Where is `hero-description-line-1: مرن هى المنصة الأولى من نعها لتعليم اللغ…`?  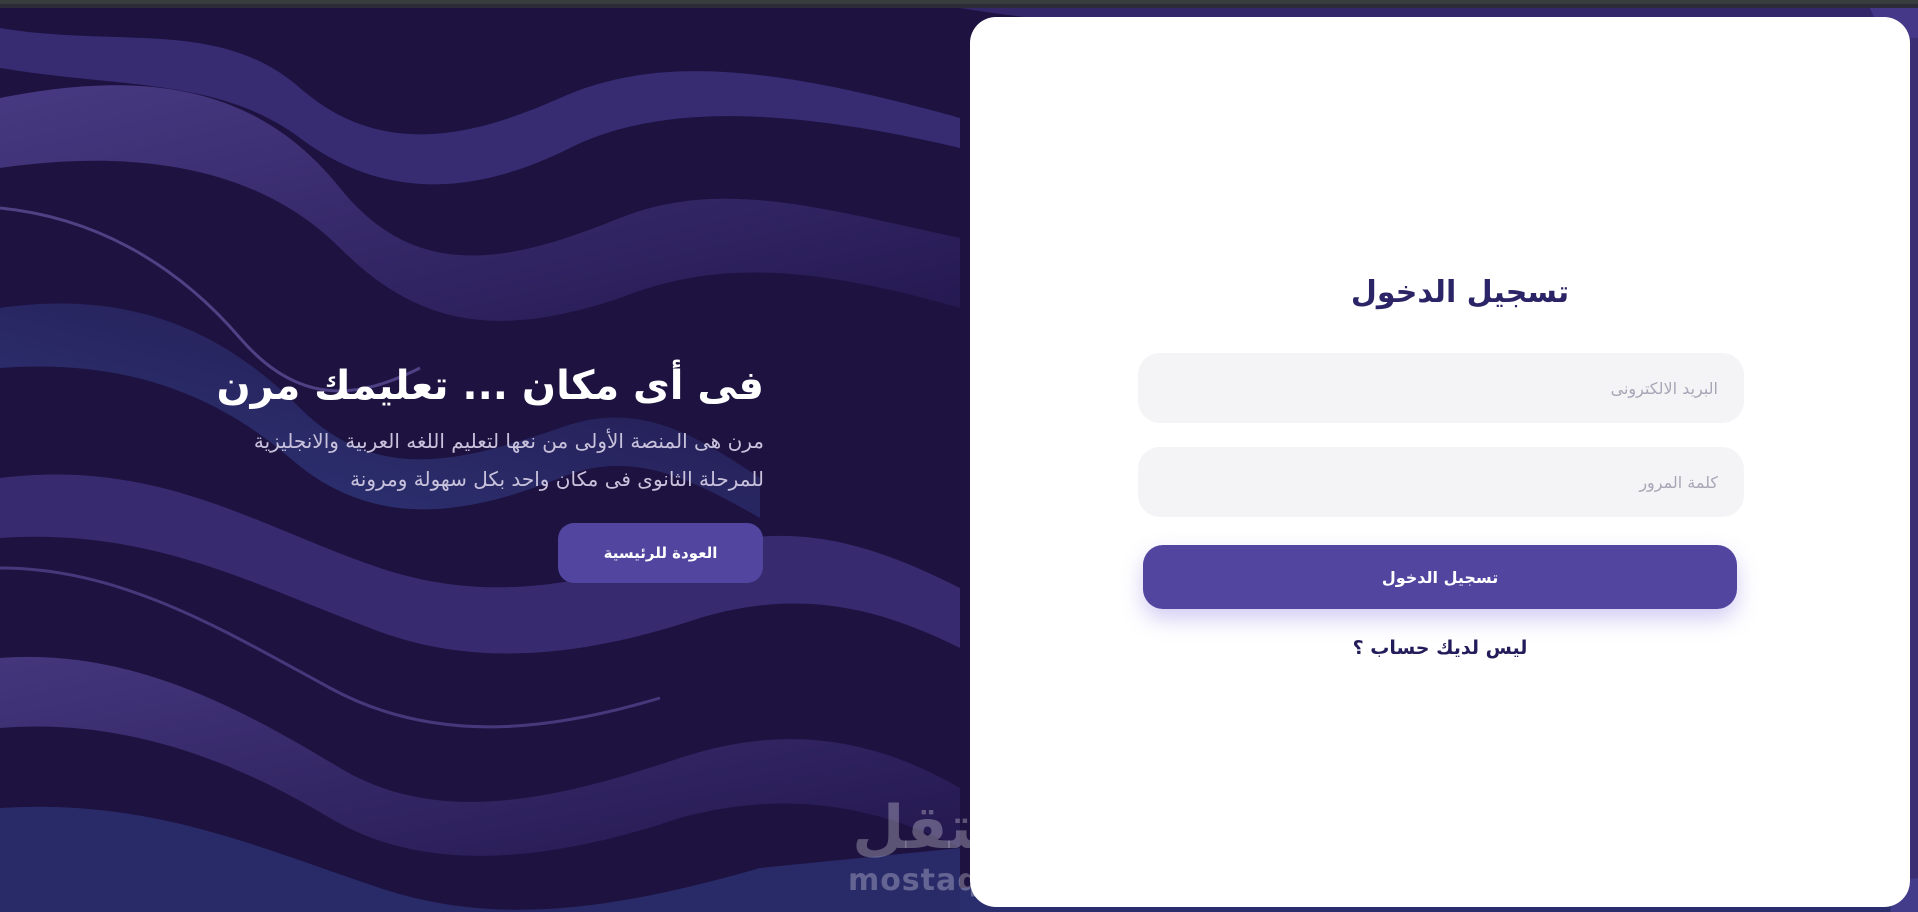 hero-description-line-1: مرن هى المنصة الأولى من نعها لتعليم اللغ… is located at coordinates (508, 441).